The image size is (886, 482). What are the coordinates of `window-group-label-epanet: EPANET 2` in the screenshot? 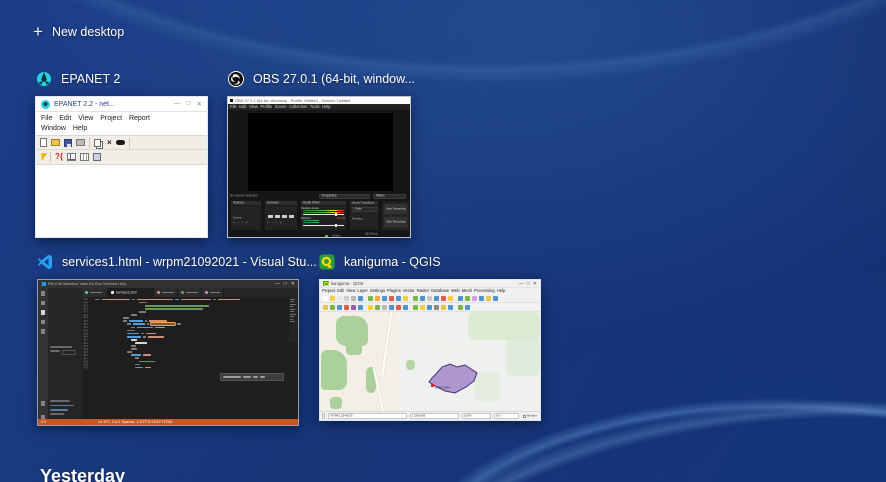 It's located at (78, 79).